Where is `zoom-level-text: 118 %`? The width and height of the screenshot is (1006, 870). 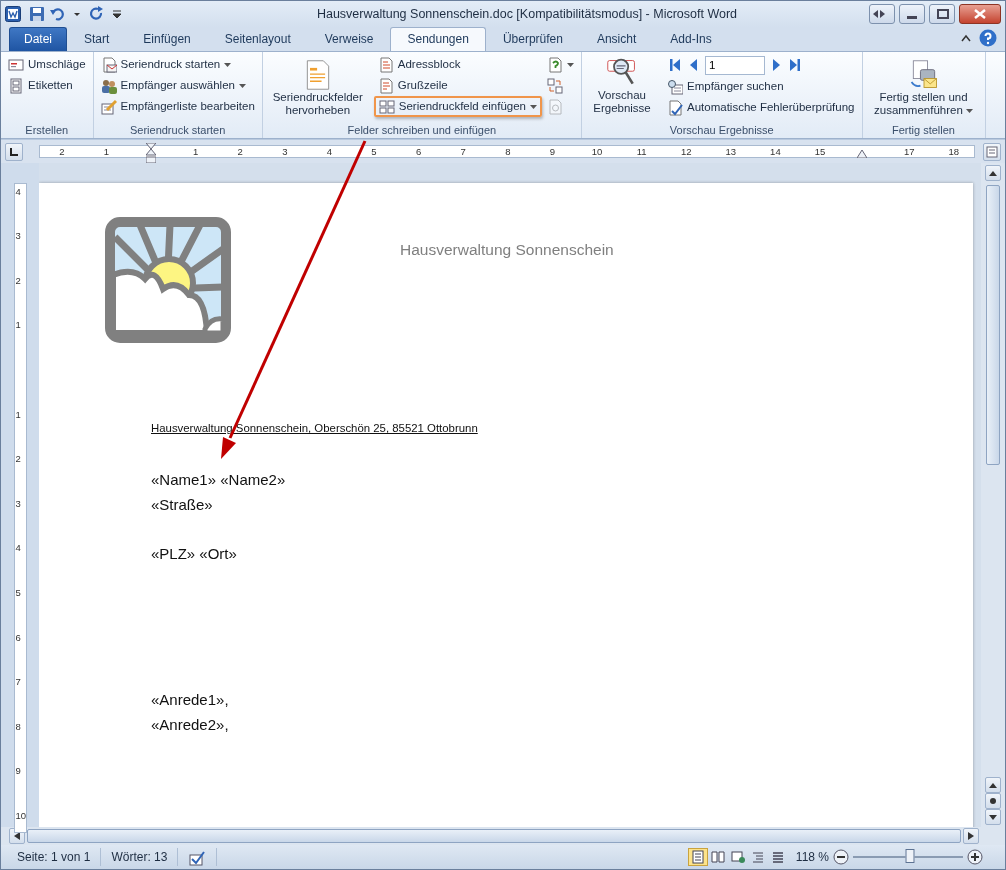
zoom-level-text: 118 % is located at coordinates (812, 857).